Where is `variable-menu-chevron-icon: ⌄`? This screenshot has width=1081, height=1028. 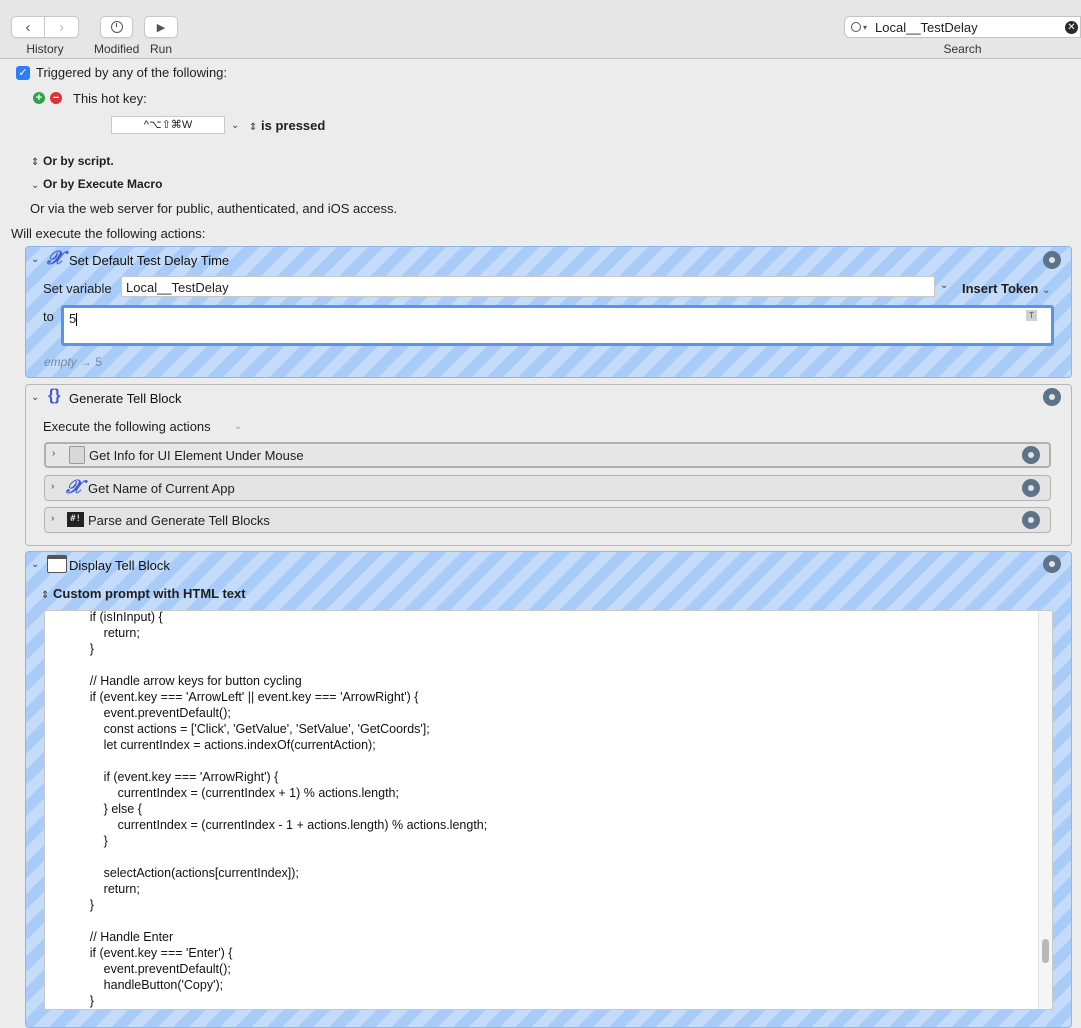 variable-menu-chevron-icon: ⌄ is located at coordinates (944, 285).